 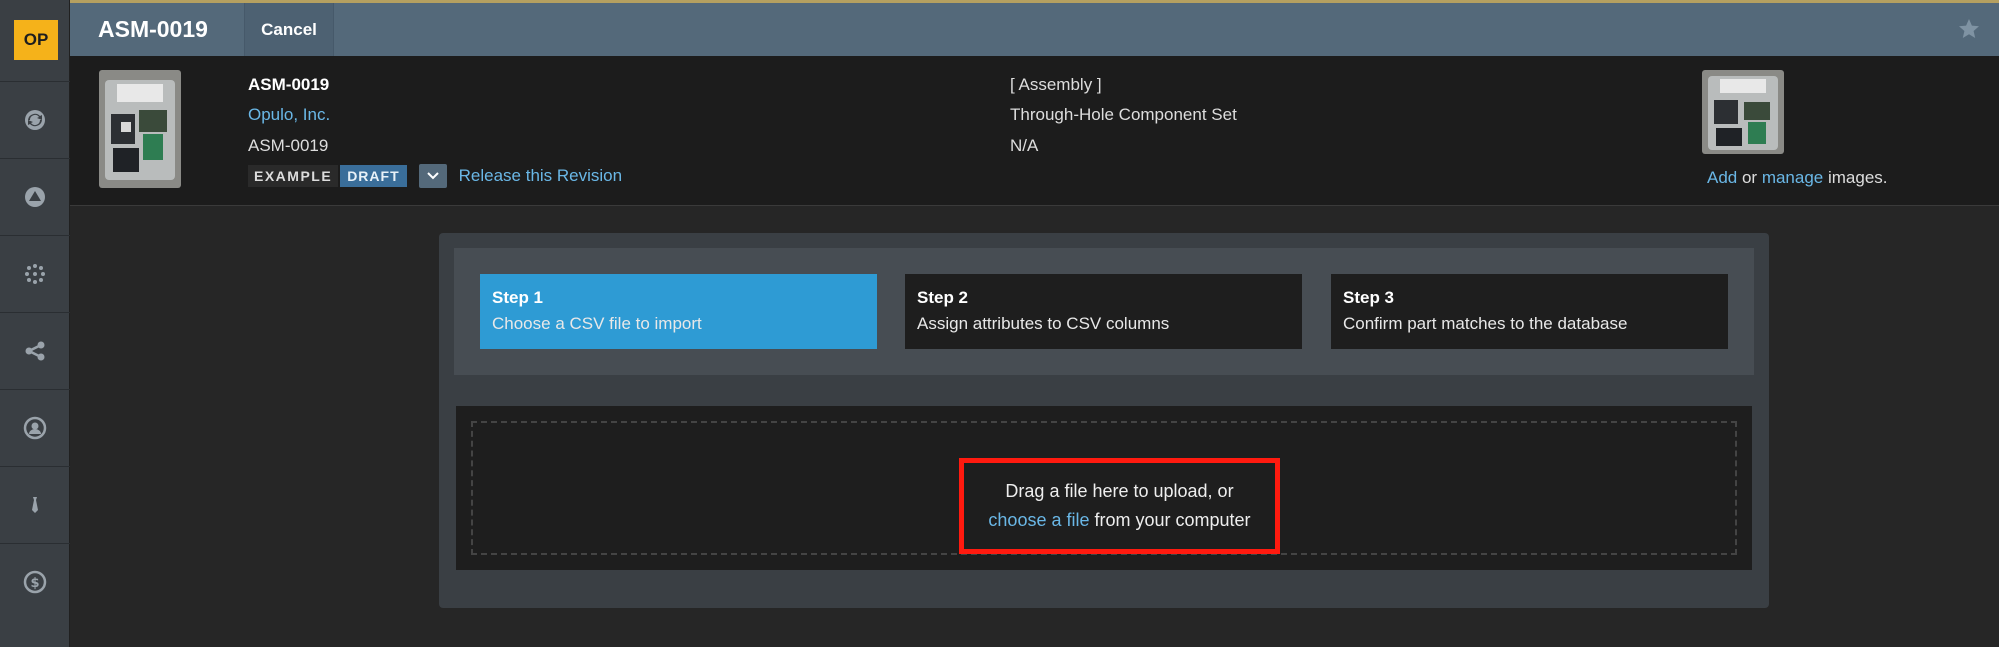 I want to click on dollar-icon: $, so click(x=35, y=582).